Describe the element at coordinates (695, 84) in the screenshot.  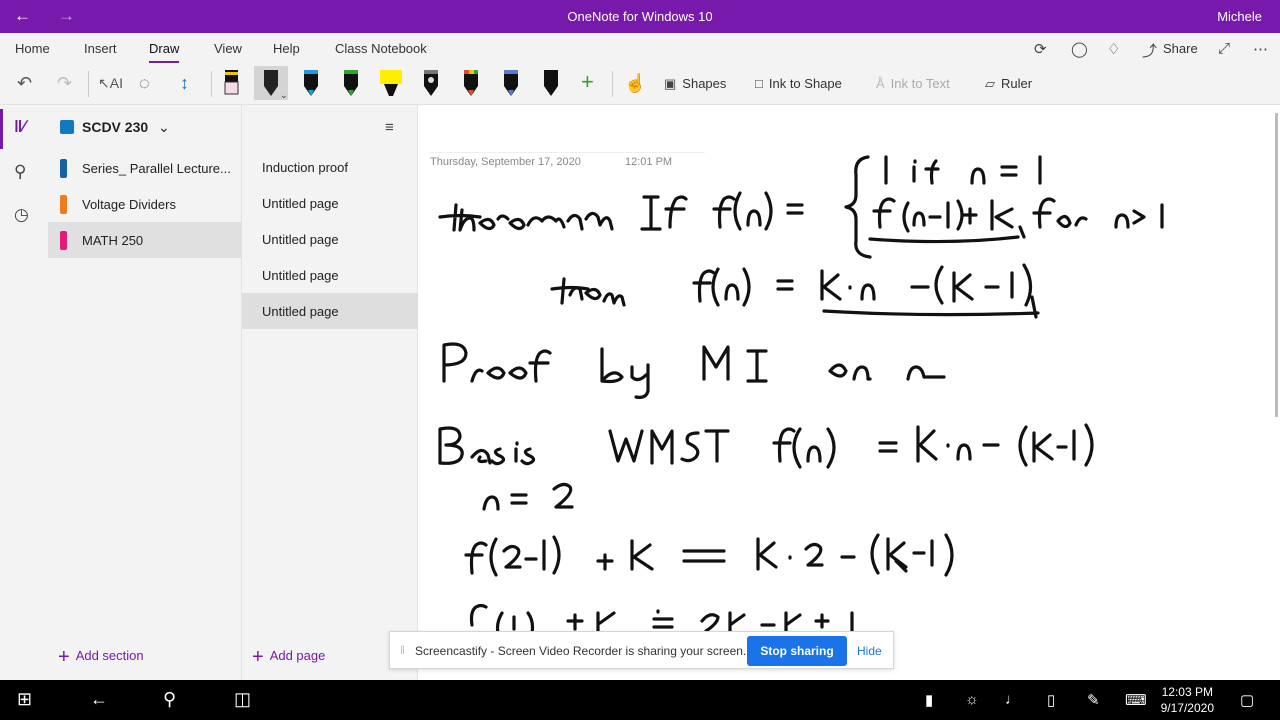
I see `shapes-button: ▣ Shapes` at that location.